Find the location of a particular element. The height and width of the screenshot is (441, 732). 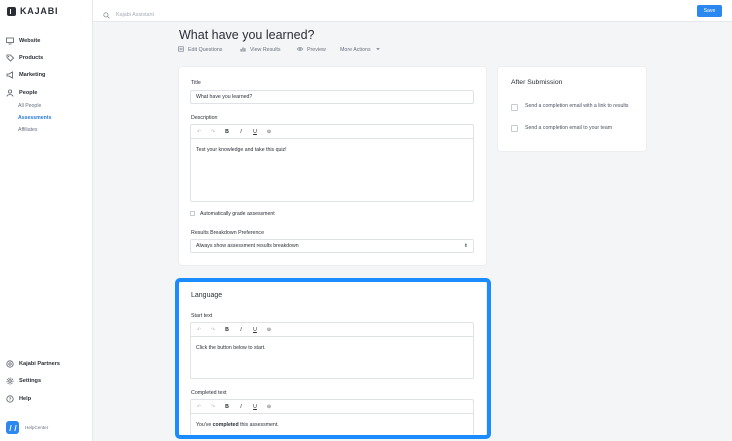

sidebar-item-products: Products is located at coordinates (24, 57).